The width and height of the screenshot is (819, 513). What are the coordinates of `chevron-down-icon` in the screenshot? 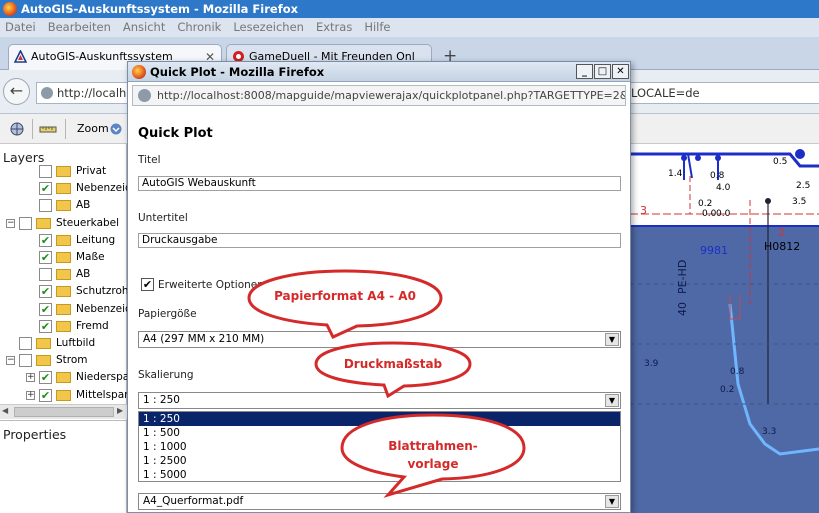 It's located at (116, 129).